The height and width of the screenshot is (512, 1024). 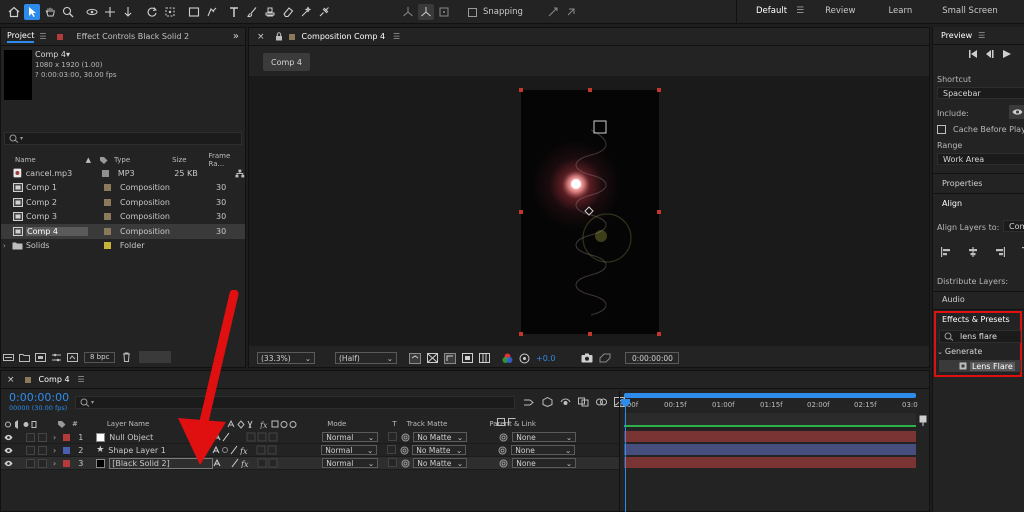 What do you see at coordinates (587, 358) in the screenshot?
I see `snapshot-camera-icon` at bounding box center [587, 358].